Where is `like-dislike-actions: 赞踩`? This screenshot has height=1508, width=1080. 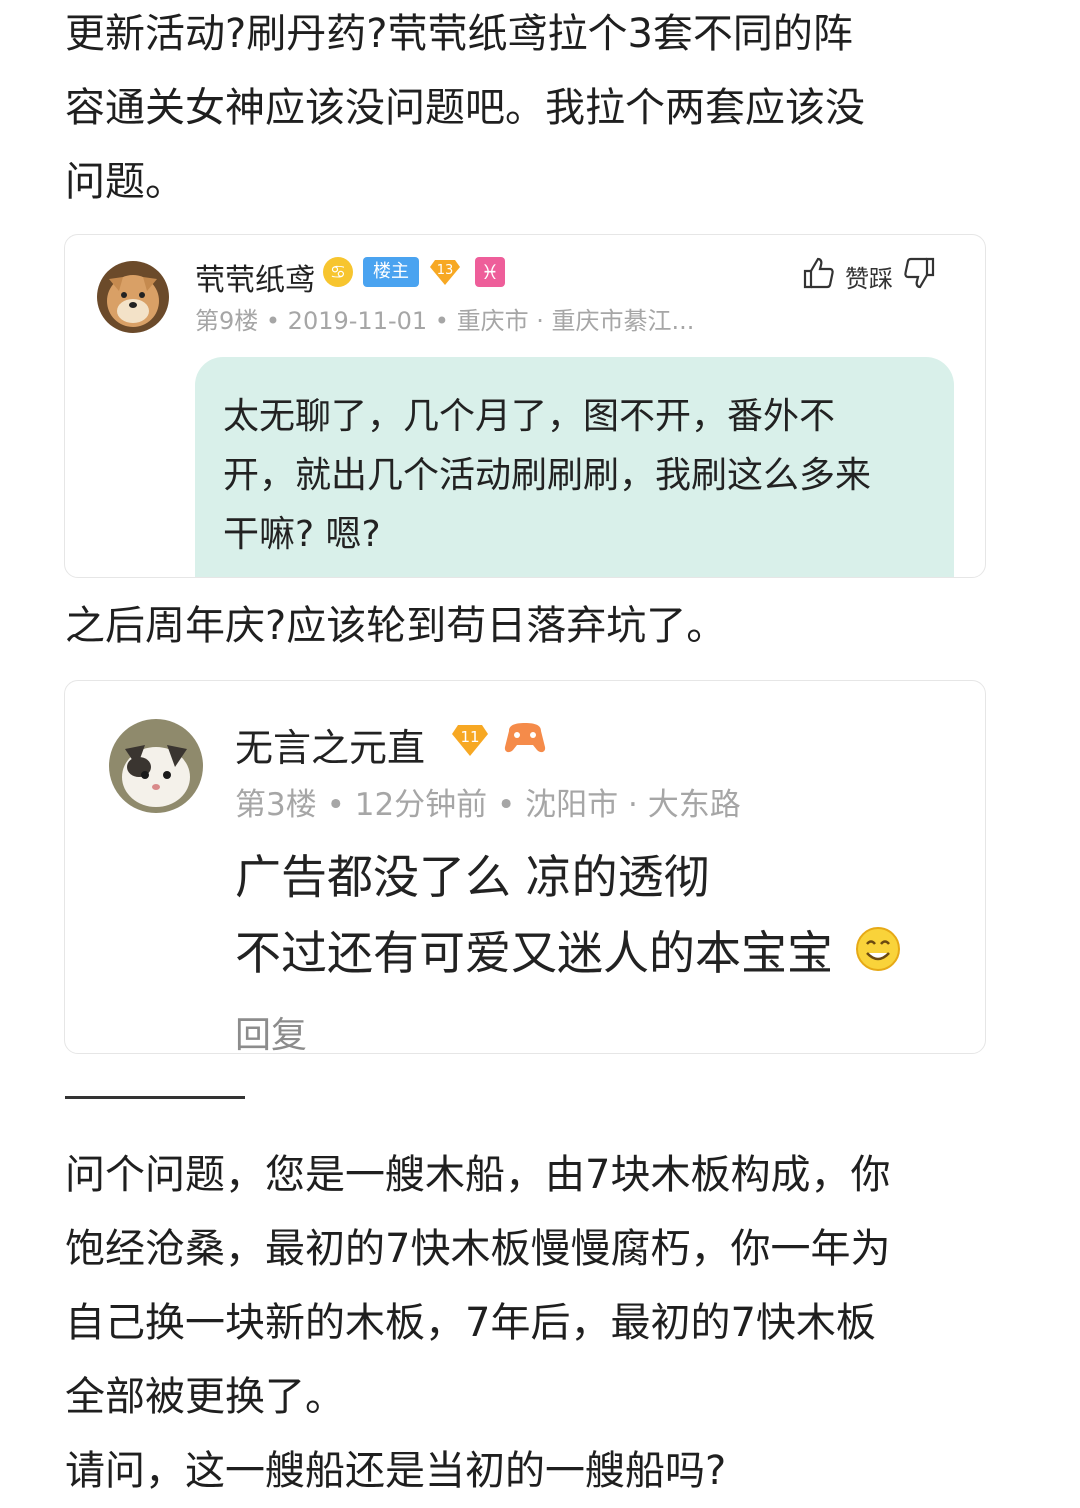
like-dislike-actions: 赞踩 is located at coordinates (869, 276).